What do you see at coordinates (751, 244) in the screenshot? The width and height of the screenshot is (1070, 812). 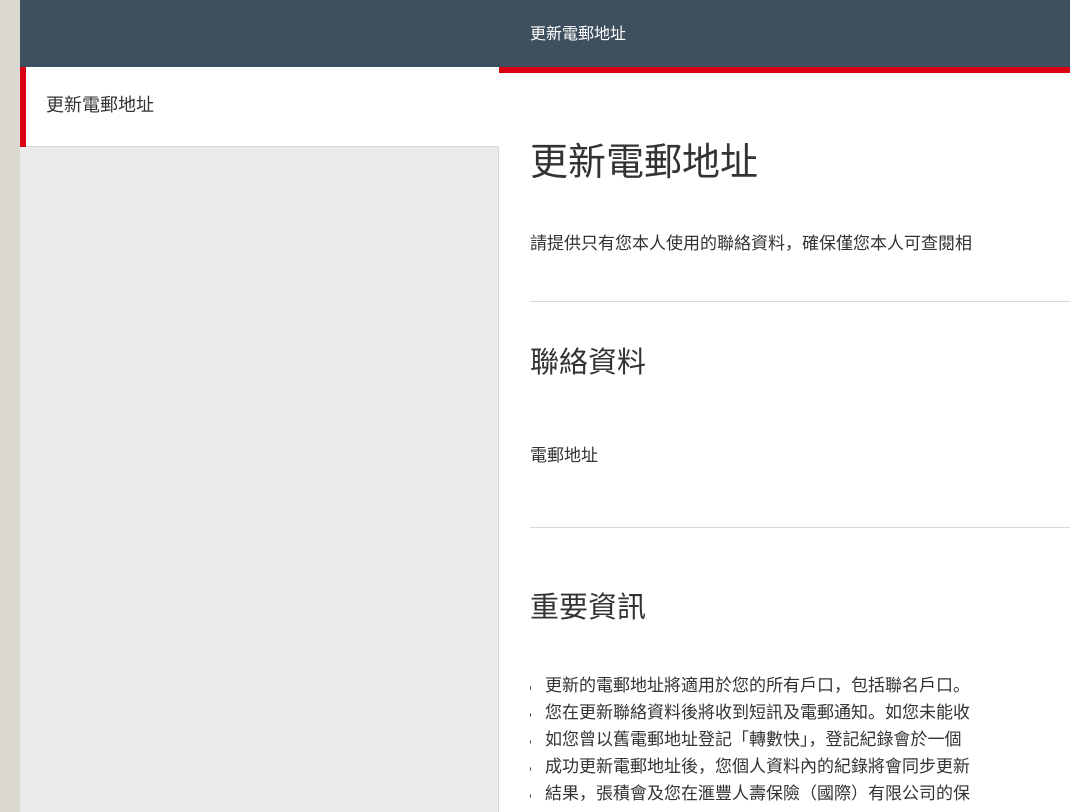 I see `intro-text: 請提供只有您本人使用的聯絡資料，確保僅您本人可查閱相` at bounding box center [751, 244].